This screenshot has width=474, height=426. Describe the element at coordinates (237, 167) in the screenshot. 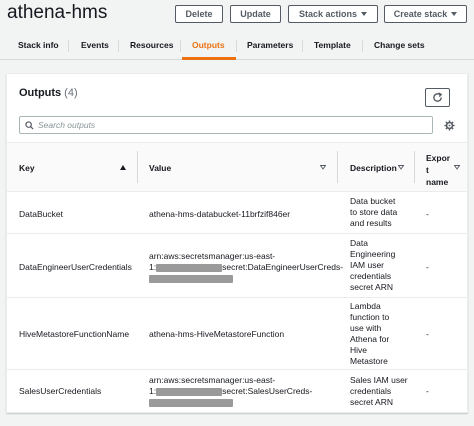

I see `table-header: Key Value Description Expor t name` at that location.